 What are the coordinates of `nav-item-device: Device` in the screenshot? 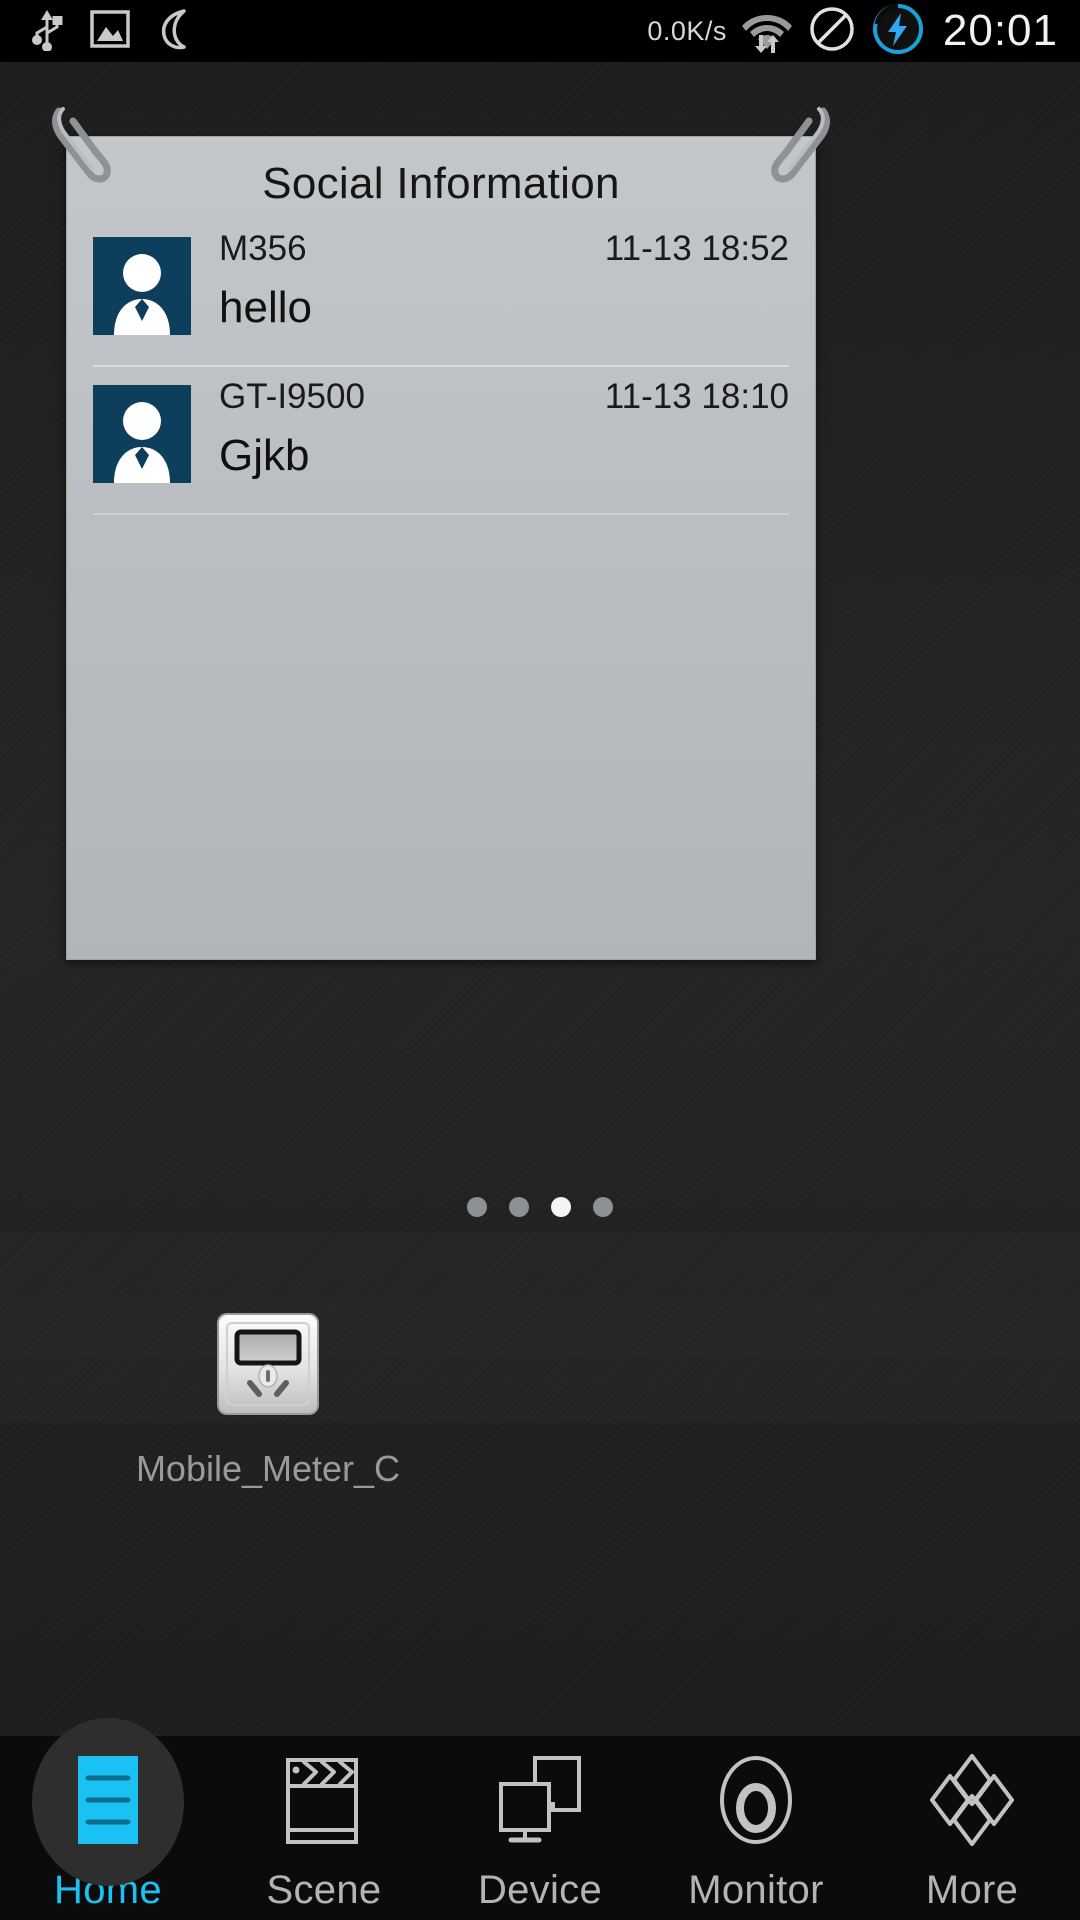 It's located at (540, 1828).